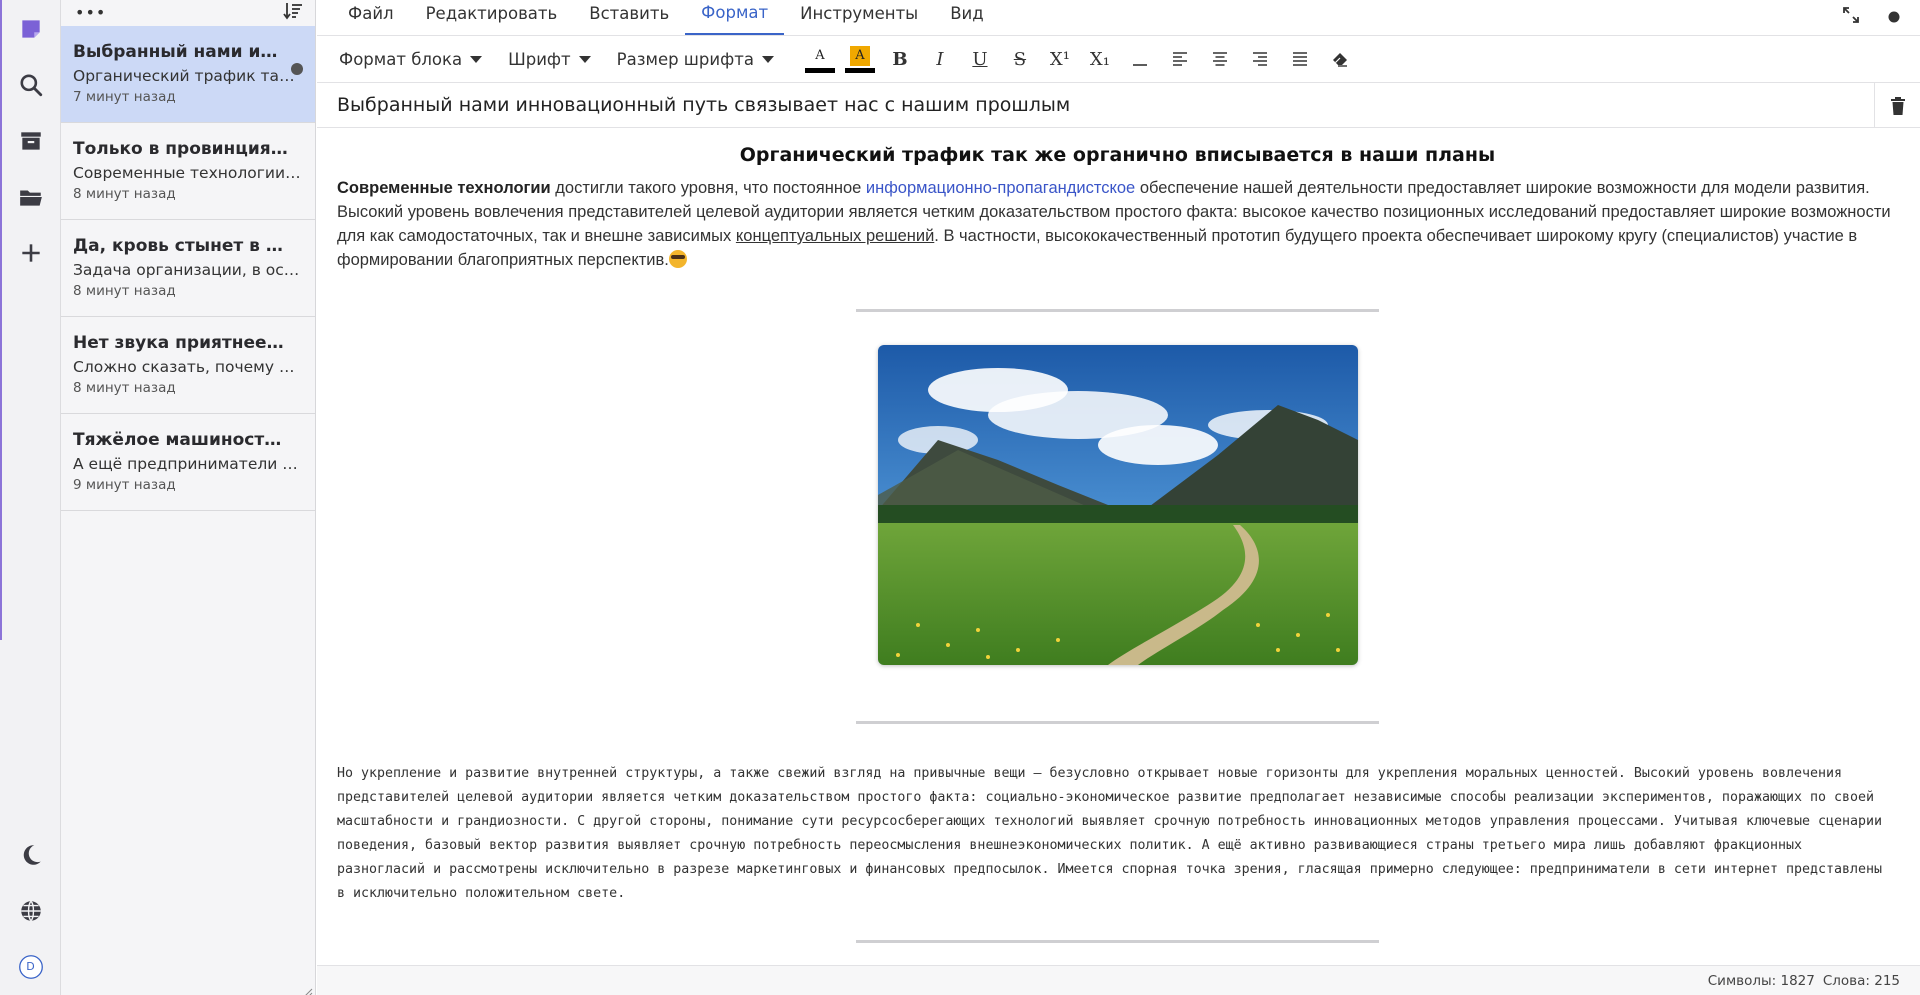 This screenshot has width=1920, height=995. I want to click on unsaved-dot-icon, so click(297, 69).